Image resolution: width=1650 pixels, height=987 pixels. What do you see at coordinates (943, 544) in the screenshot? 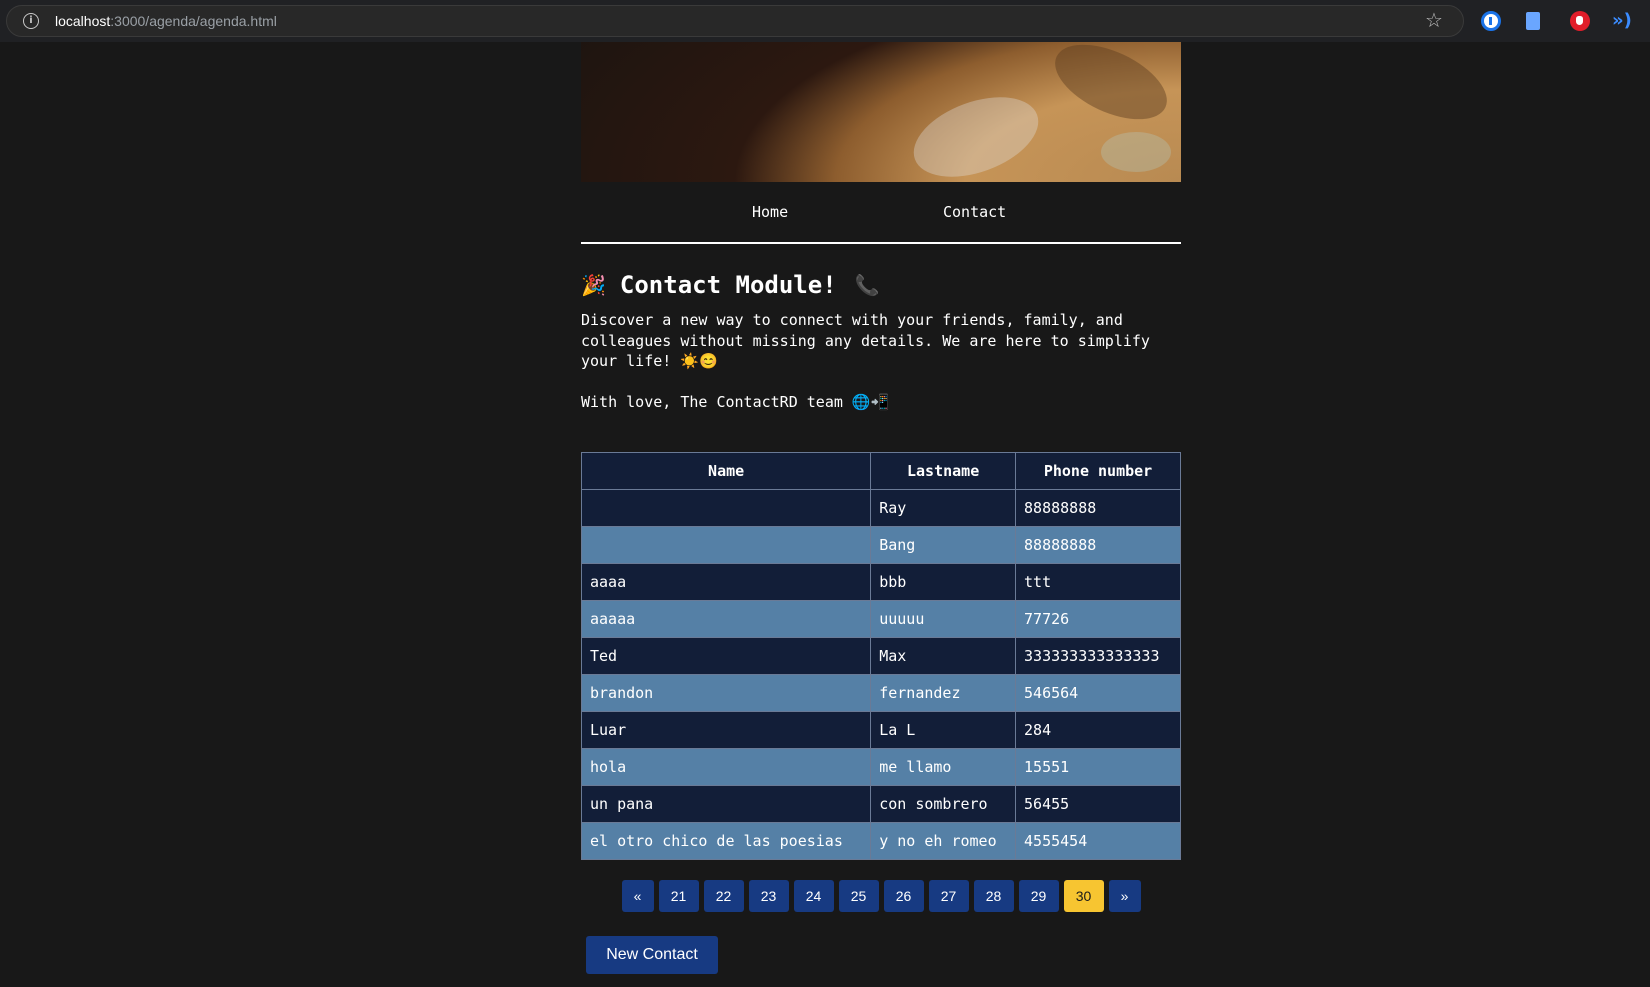
I see `cell-lastname: Bang` at bounding box center [943, 544].